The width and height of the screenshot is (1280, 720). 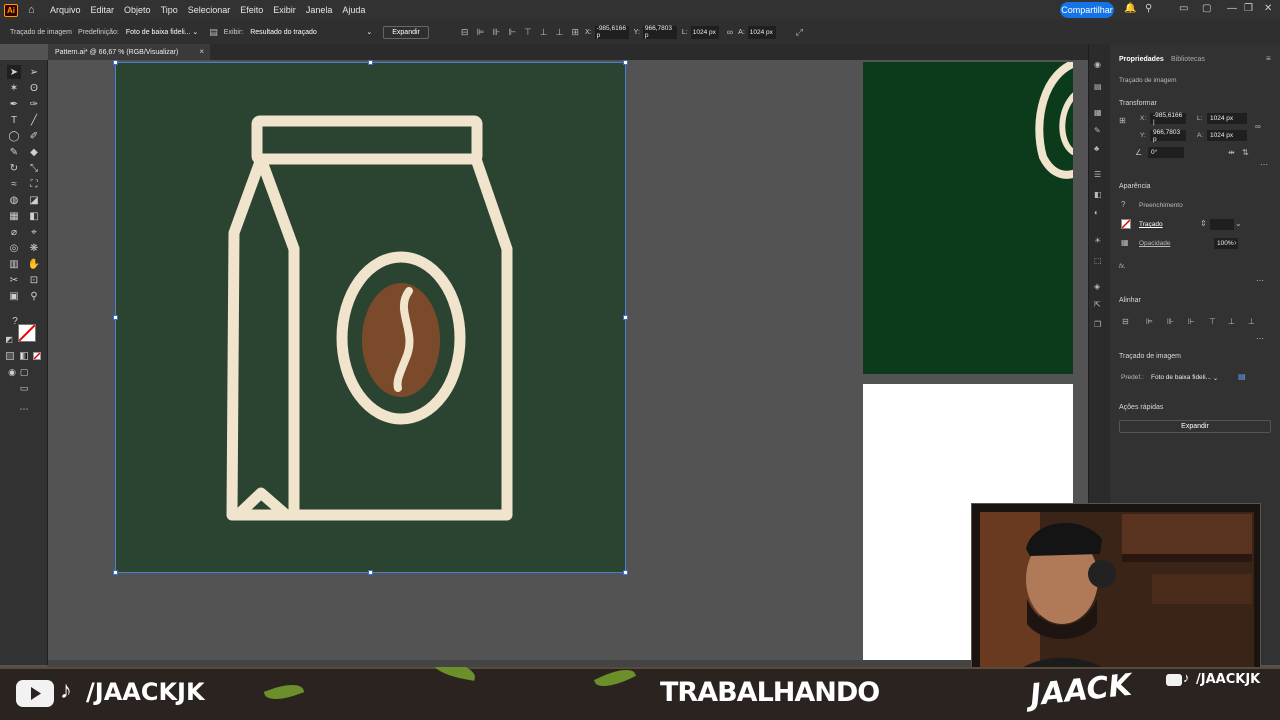 I want to click on width-field: 1024 px, so click(x=704, y=32).